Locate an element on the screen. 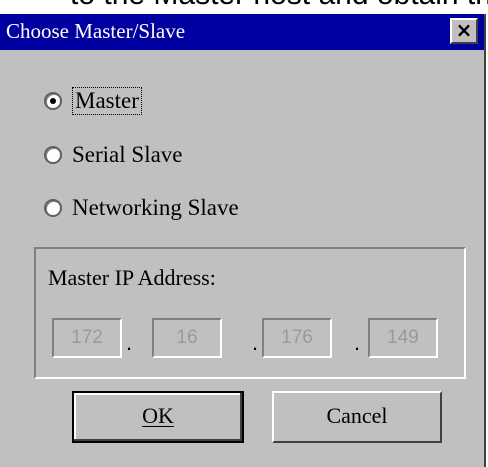  ip-octet-3-field: 176 is located at coordinates (297, 338).